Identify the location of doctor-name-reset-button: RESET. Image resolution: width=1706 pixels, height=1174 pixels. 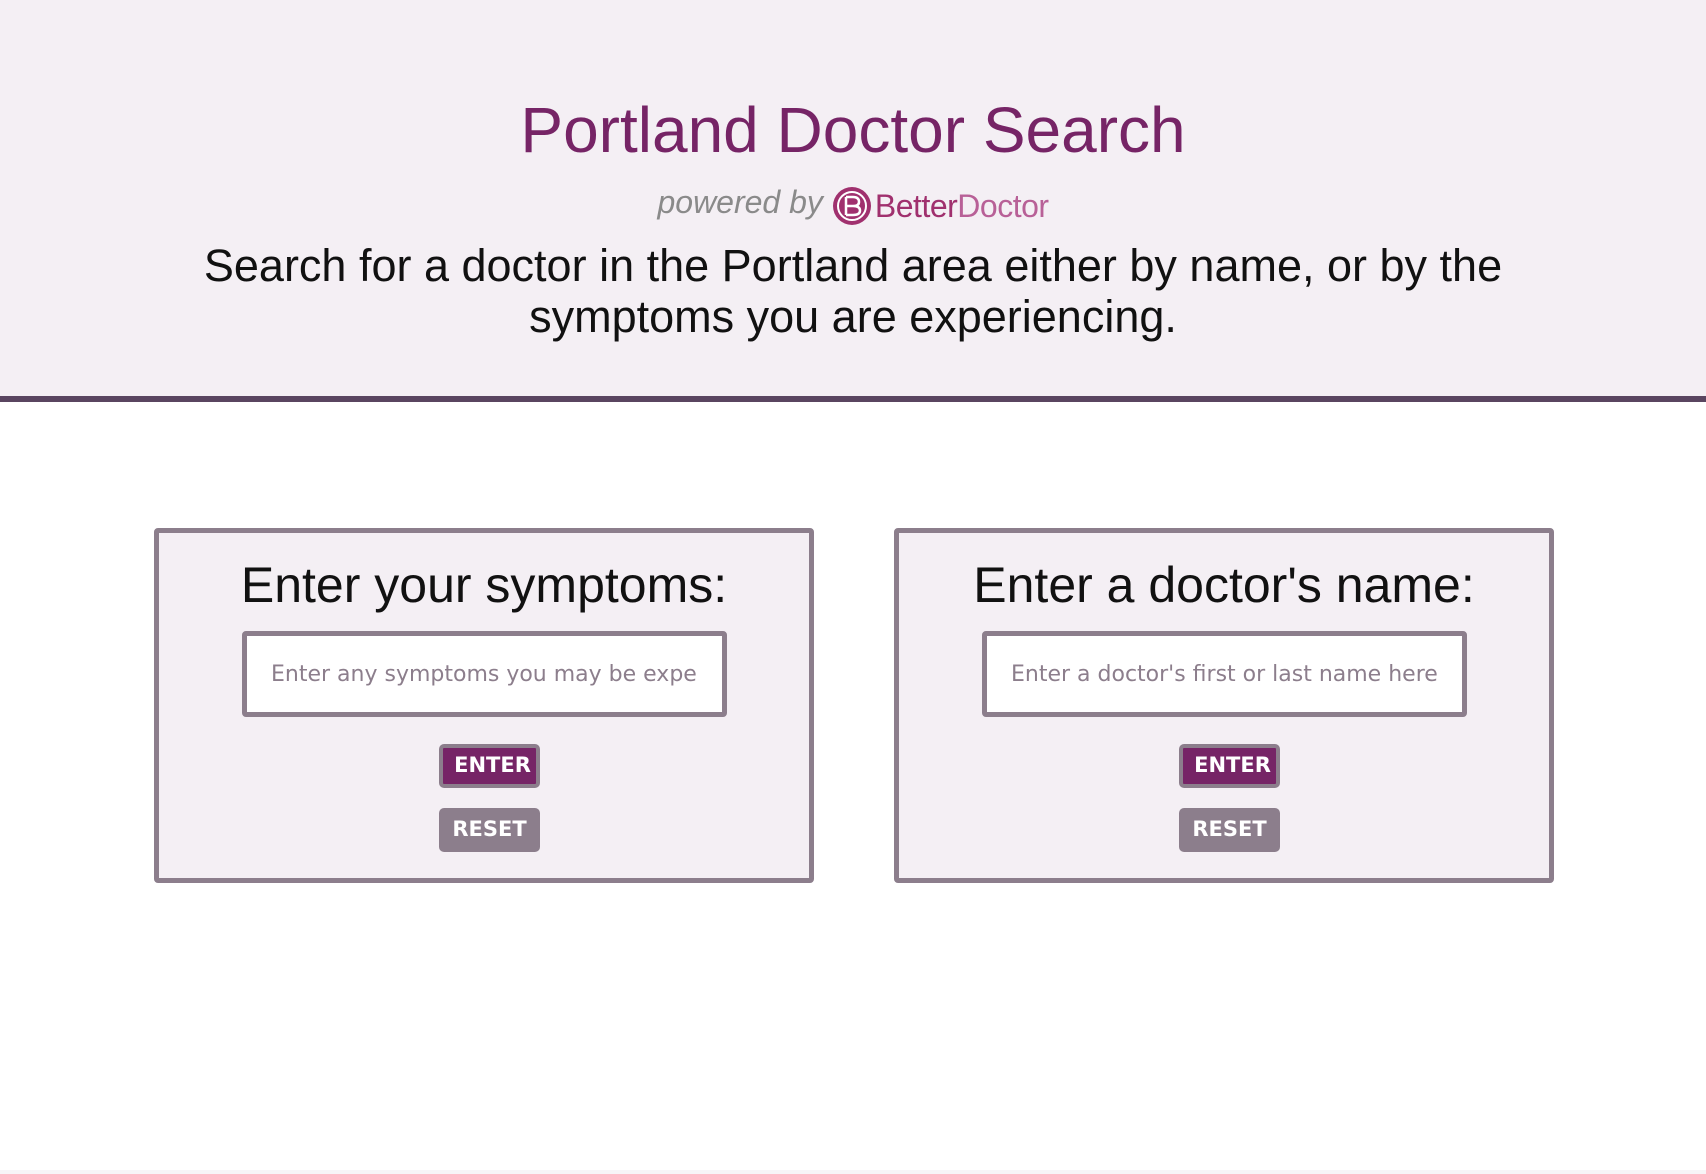
(1229, 830).